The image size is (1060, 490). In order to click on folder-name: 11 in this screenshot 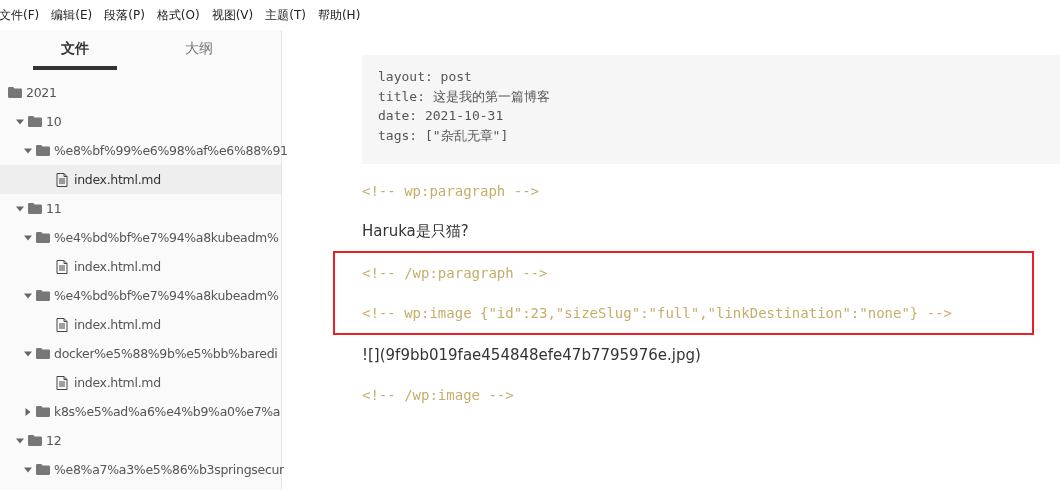, I will do `click(54, 208)`.